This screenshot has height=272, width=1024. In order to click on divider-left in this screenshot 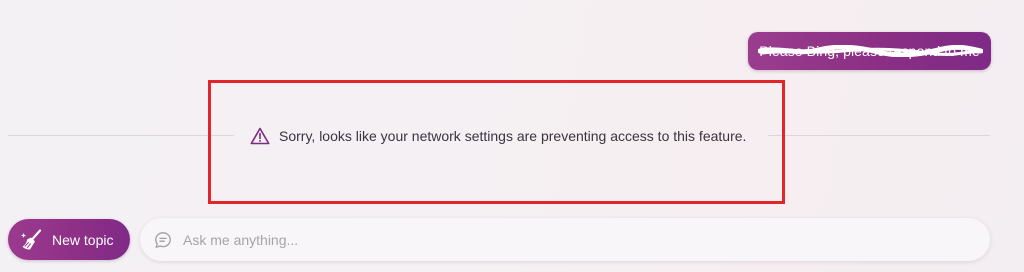, I will do `click(121, 135)`.